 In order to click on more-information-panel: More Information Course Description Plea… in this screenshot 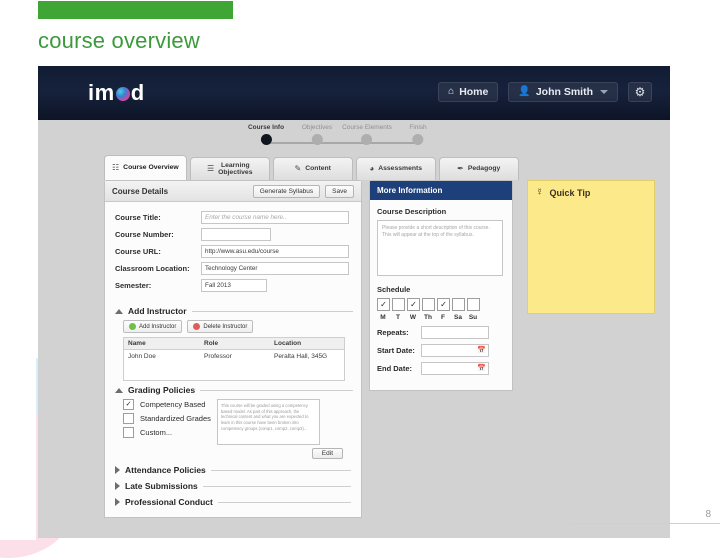, I will do `click(441, 285)`.